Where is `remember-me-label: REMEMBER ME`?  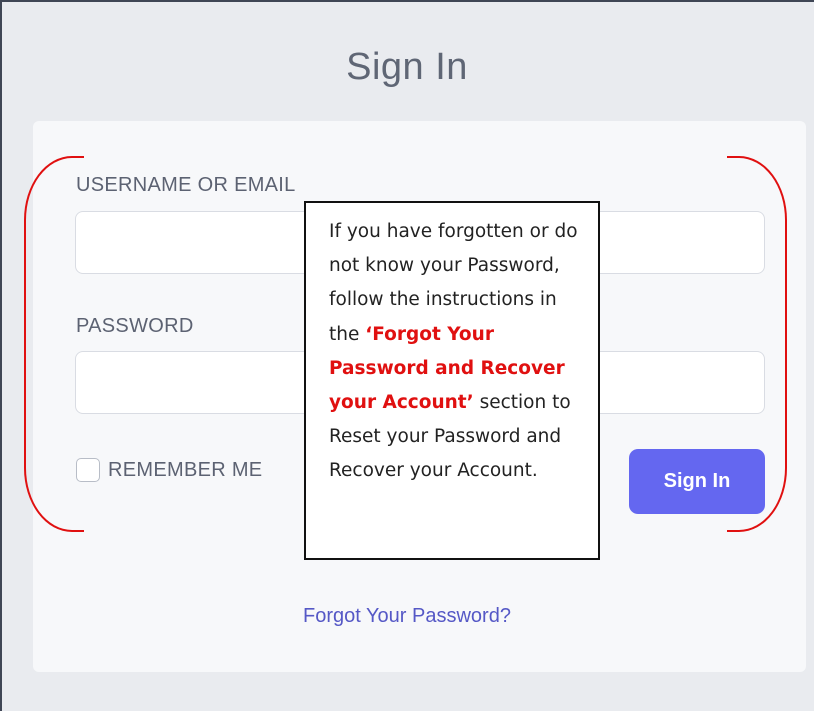 remember-me-label: REMEMBER ME is located at coordinates (185, 469).